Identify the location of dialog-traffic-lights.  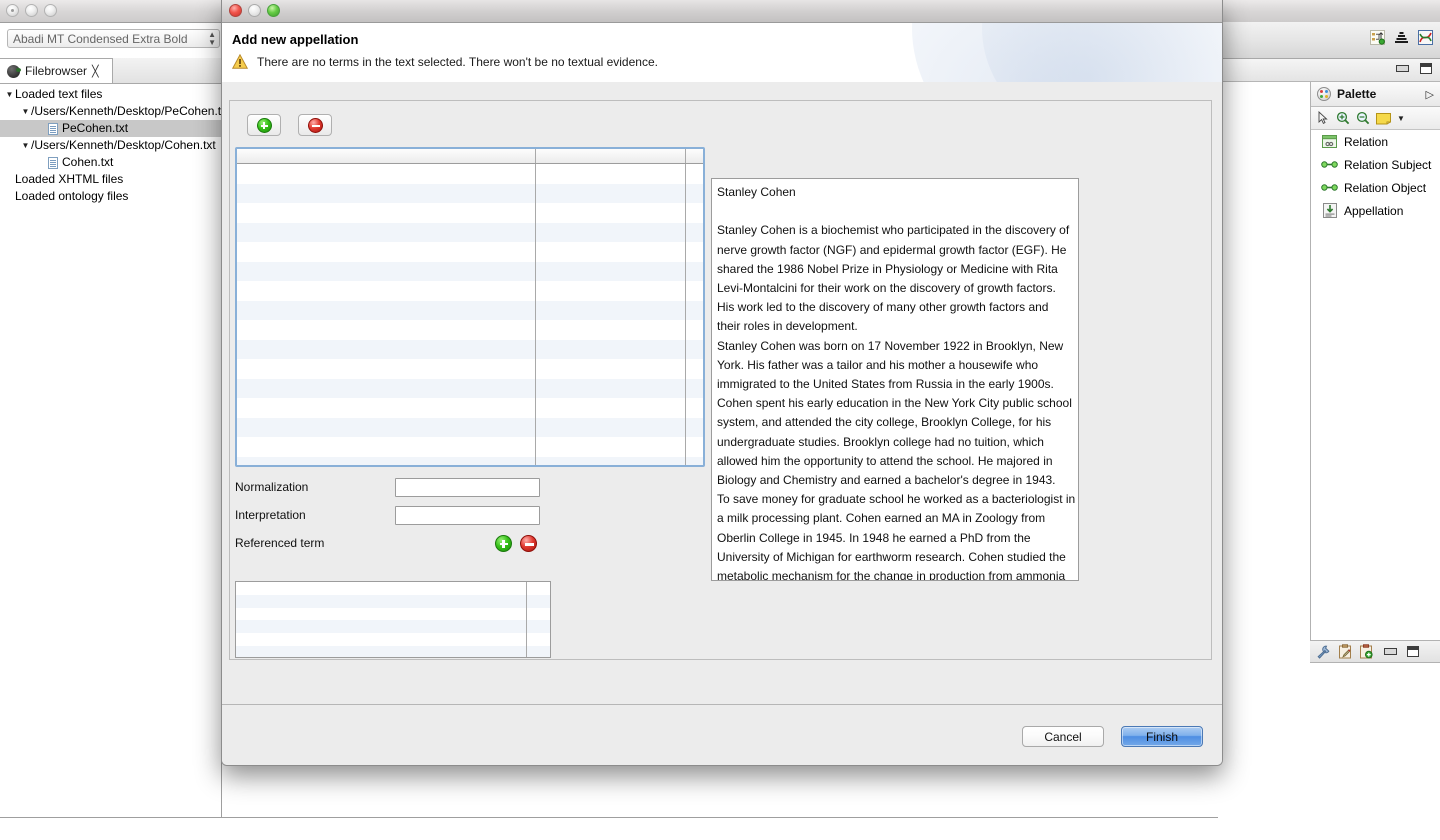
(254, 10).